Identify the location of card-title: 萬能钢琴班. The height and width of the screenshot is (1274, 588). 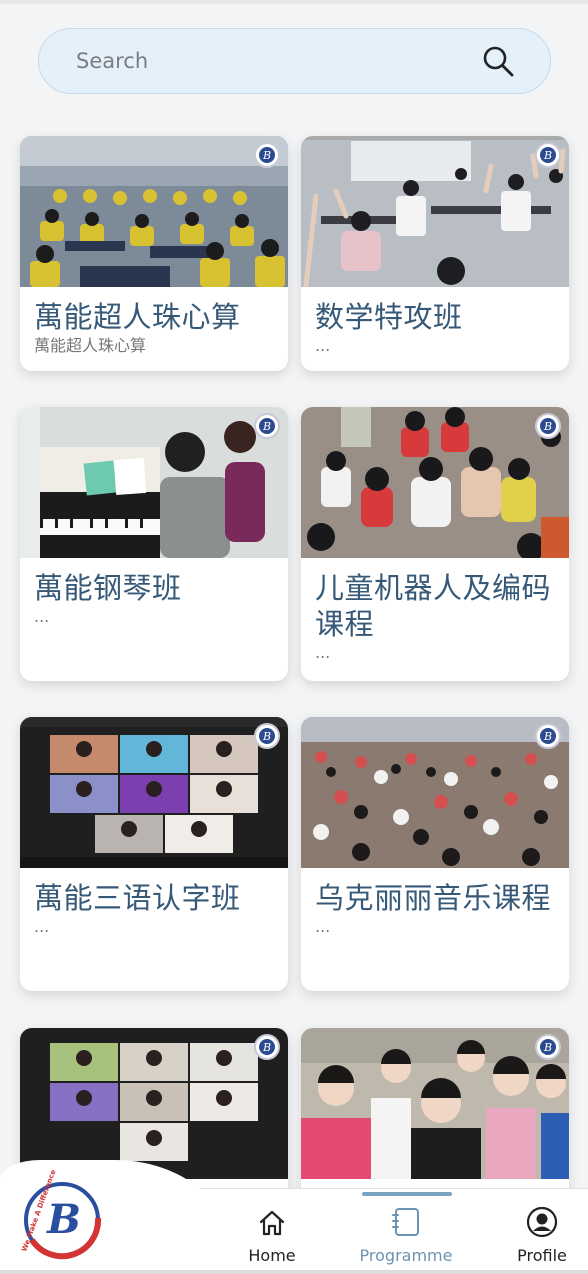
(108, 588).